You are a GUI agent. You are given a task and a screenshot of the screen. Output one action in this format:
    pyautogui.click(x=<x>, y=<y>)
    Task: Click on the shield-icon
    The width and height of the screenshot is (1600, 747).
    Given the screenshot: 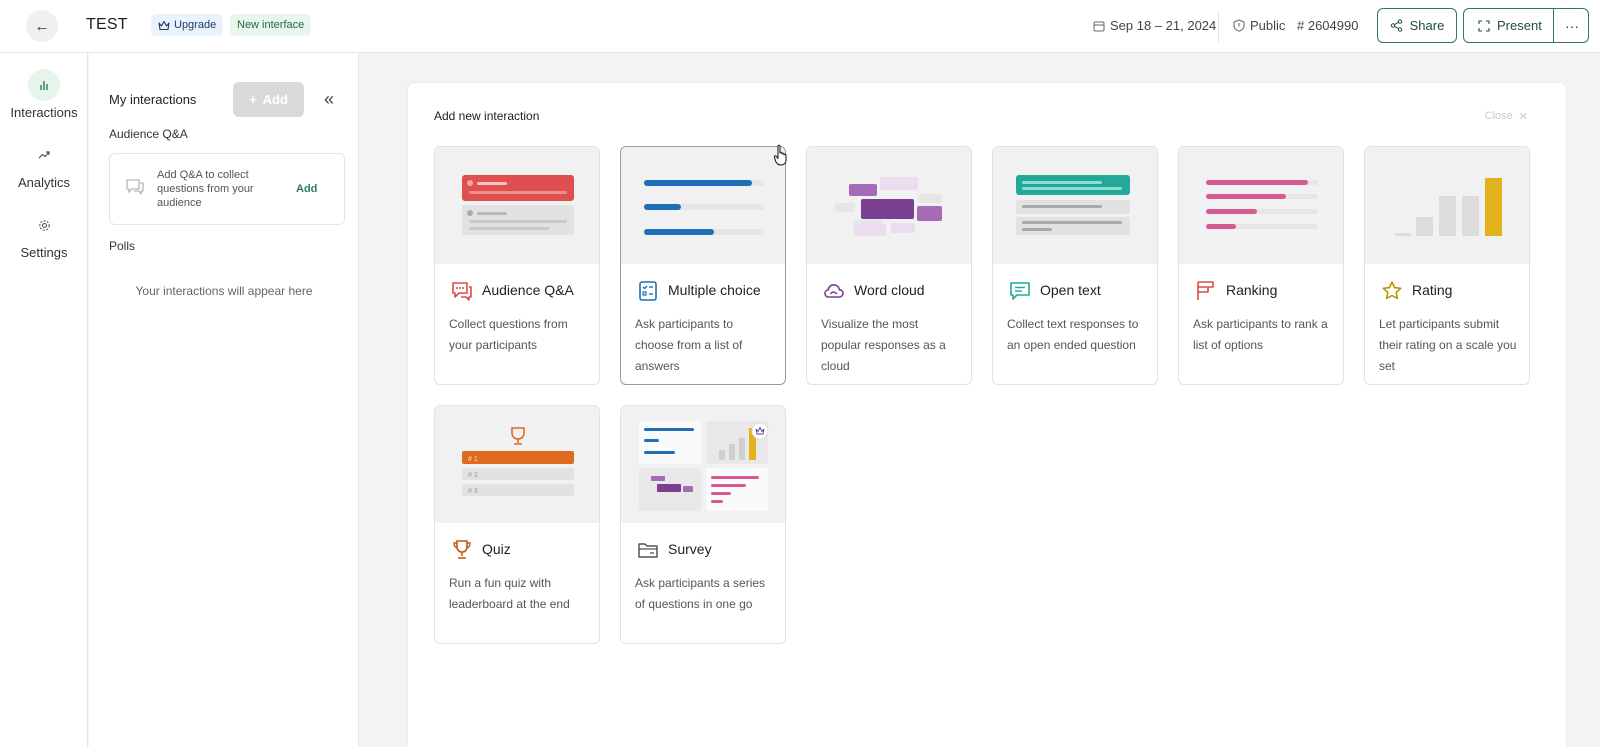 What is the action you would take?
    pyautogui.click(x=1239, y=25)
    